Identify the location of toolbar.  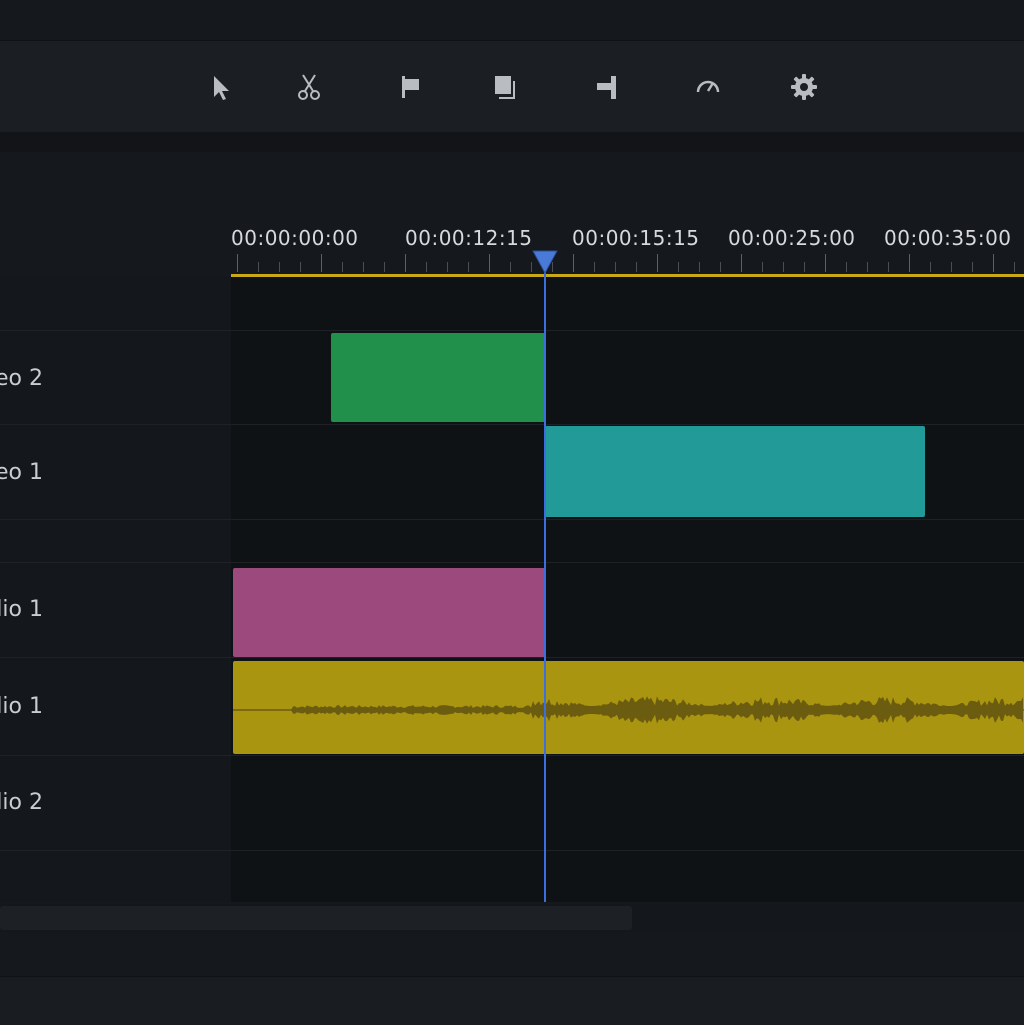
(512, 87).